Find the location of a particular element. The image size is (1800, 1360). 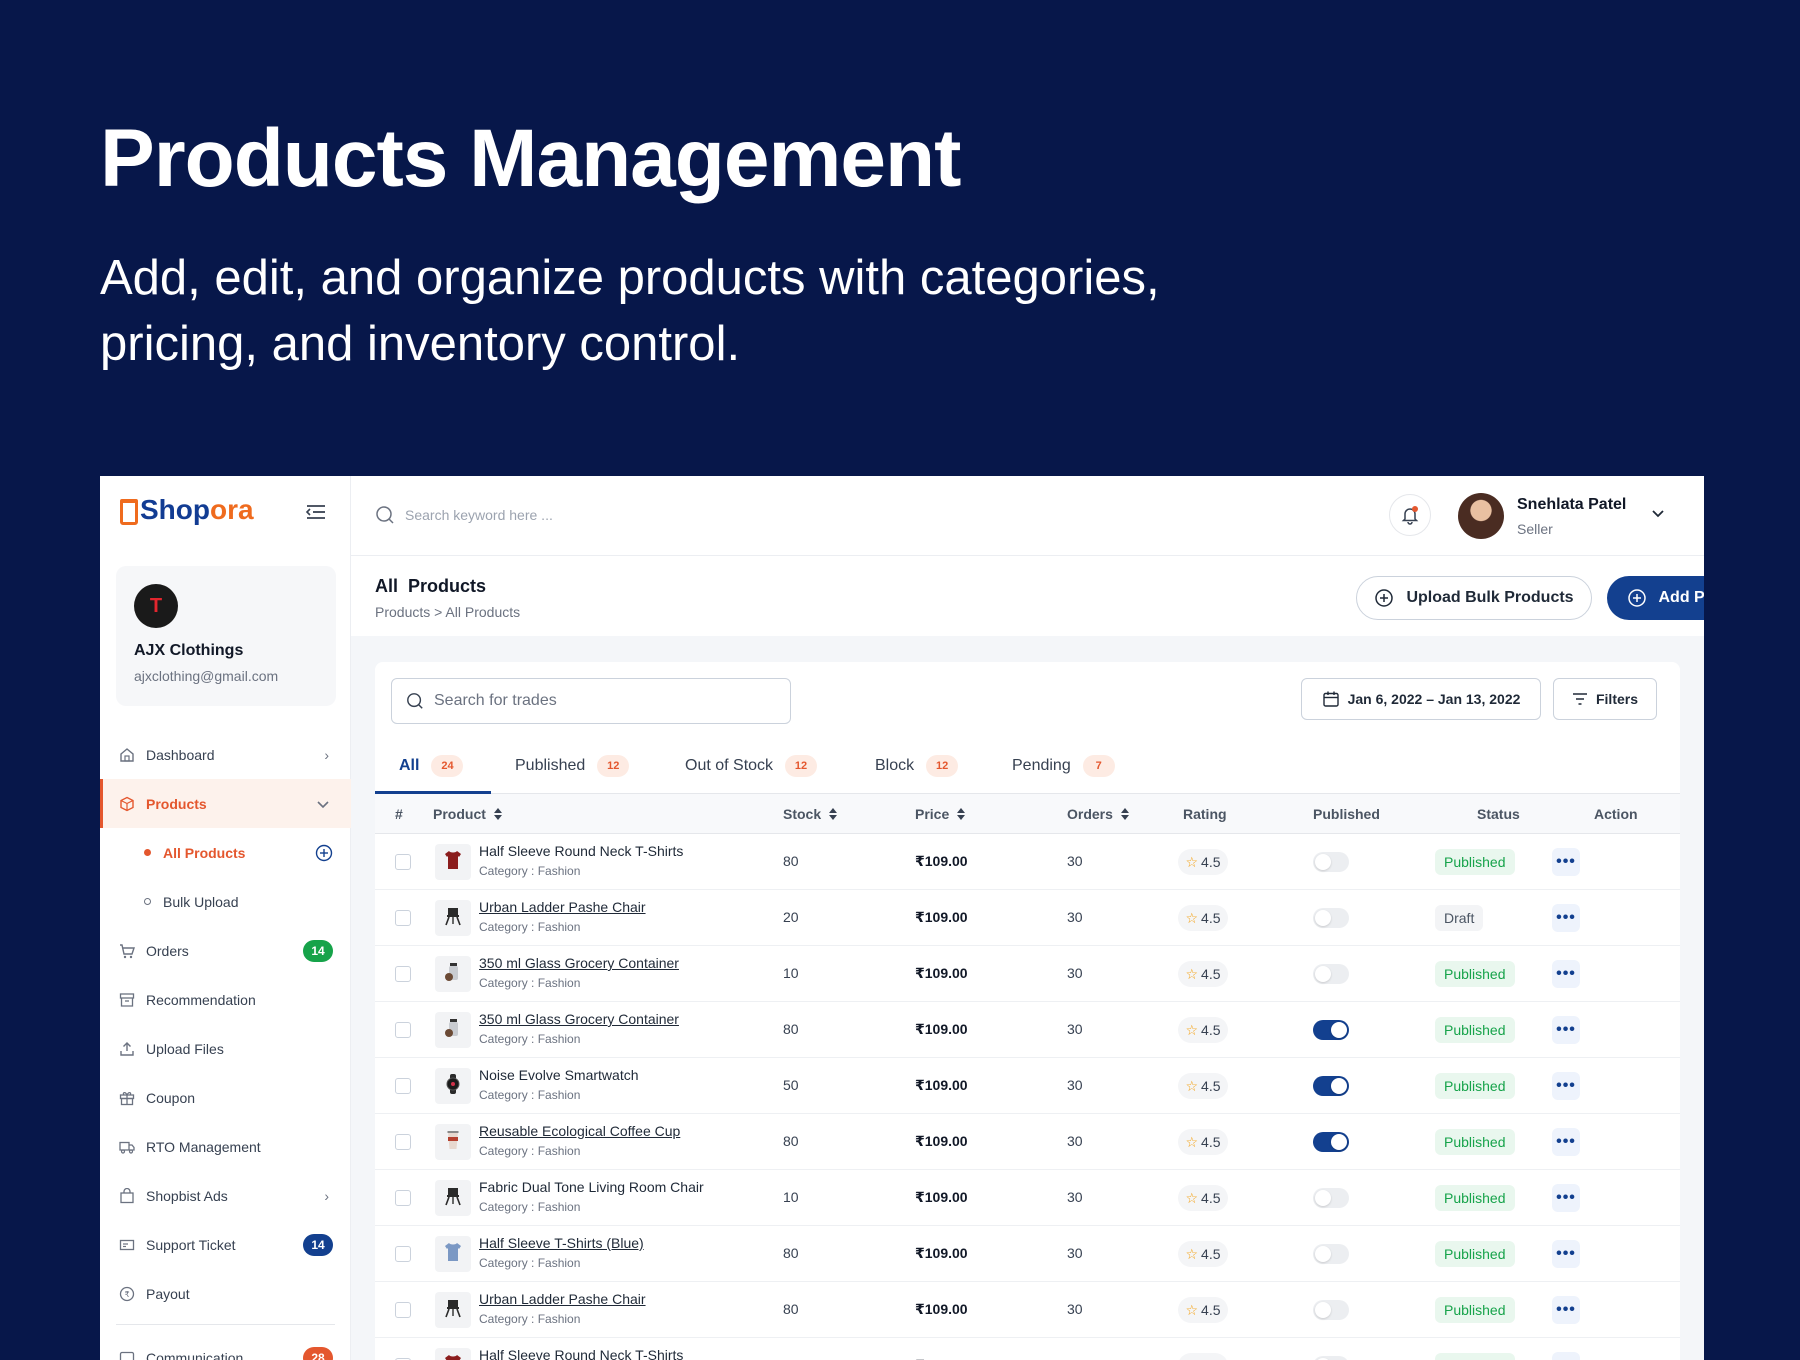

user-name: Snehlata Patel is located at coordinates (1571, 505).